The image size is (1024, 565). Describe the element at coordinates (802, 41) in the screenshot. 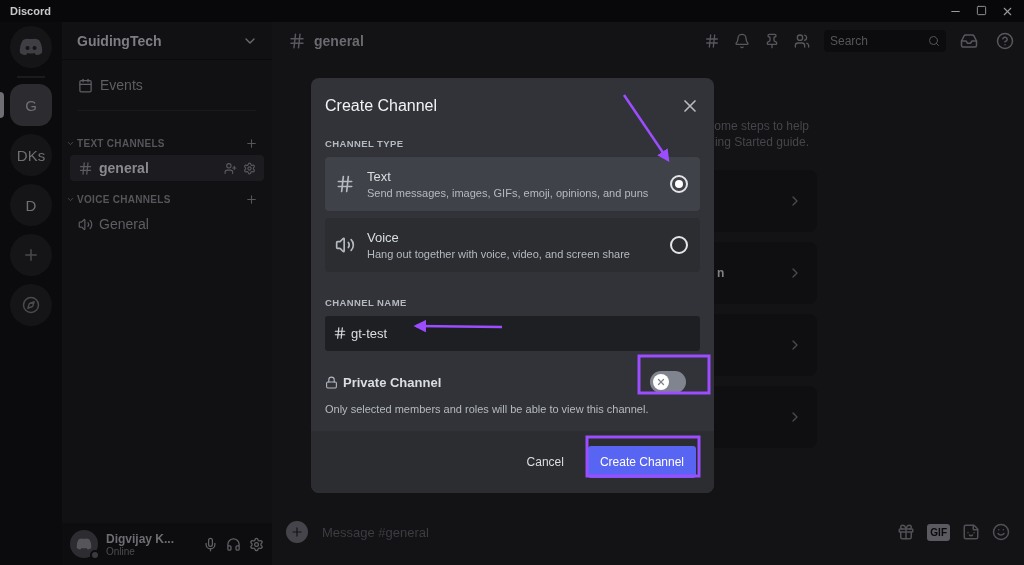

I see `members-icon` at that location.